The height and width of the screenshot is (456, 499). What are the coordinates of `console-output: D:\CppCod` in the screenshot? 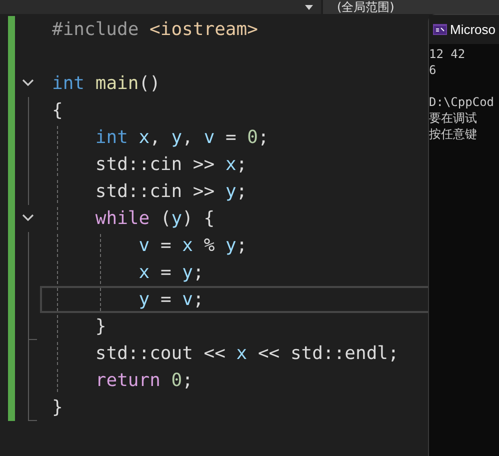 It's located at (461, 102).